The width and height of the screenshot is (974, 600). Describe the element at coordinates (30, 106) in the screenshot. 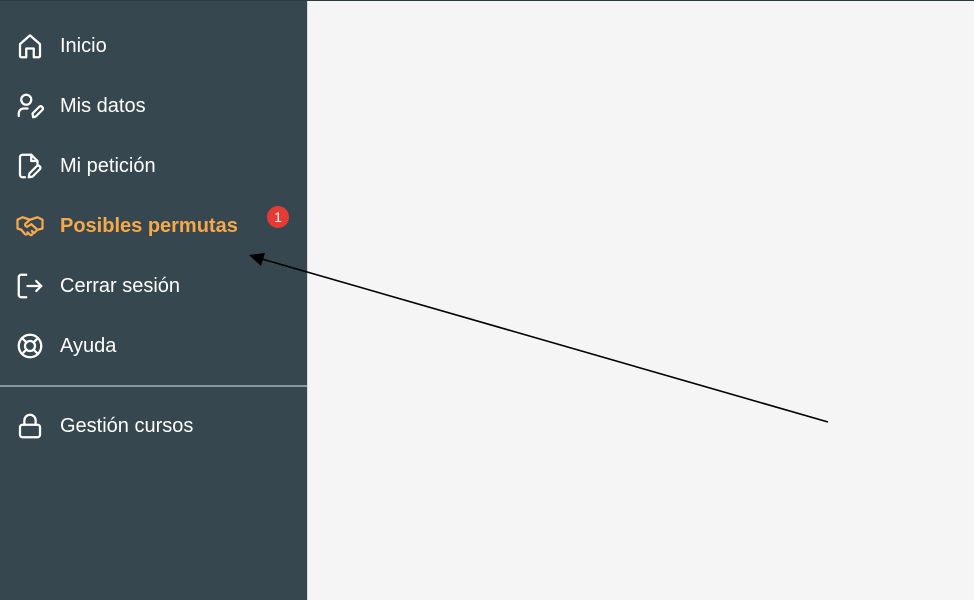

I see `user-edit-icon` at that location.